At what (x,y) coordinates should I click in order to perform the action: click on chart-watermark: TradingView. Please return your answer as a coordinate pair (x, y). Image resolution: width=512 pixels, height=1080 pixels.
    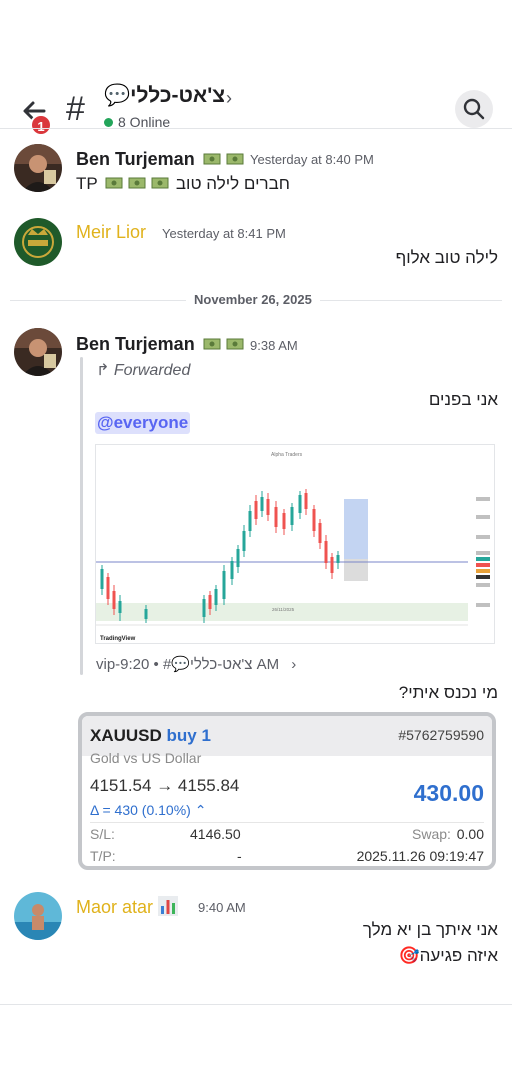
    Looking at the image, I should click on (118, 639).